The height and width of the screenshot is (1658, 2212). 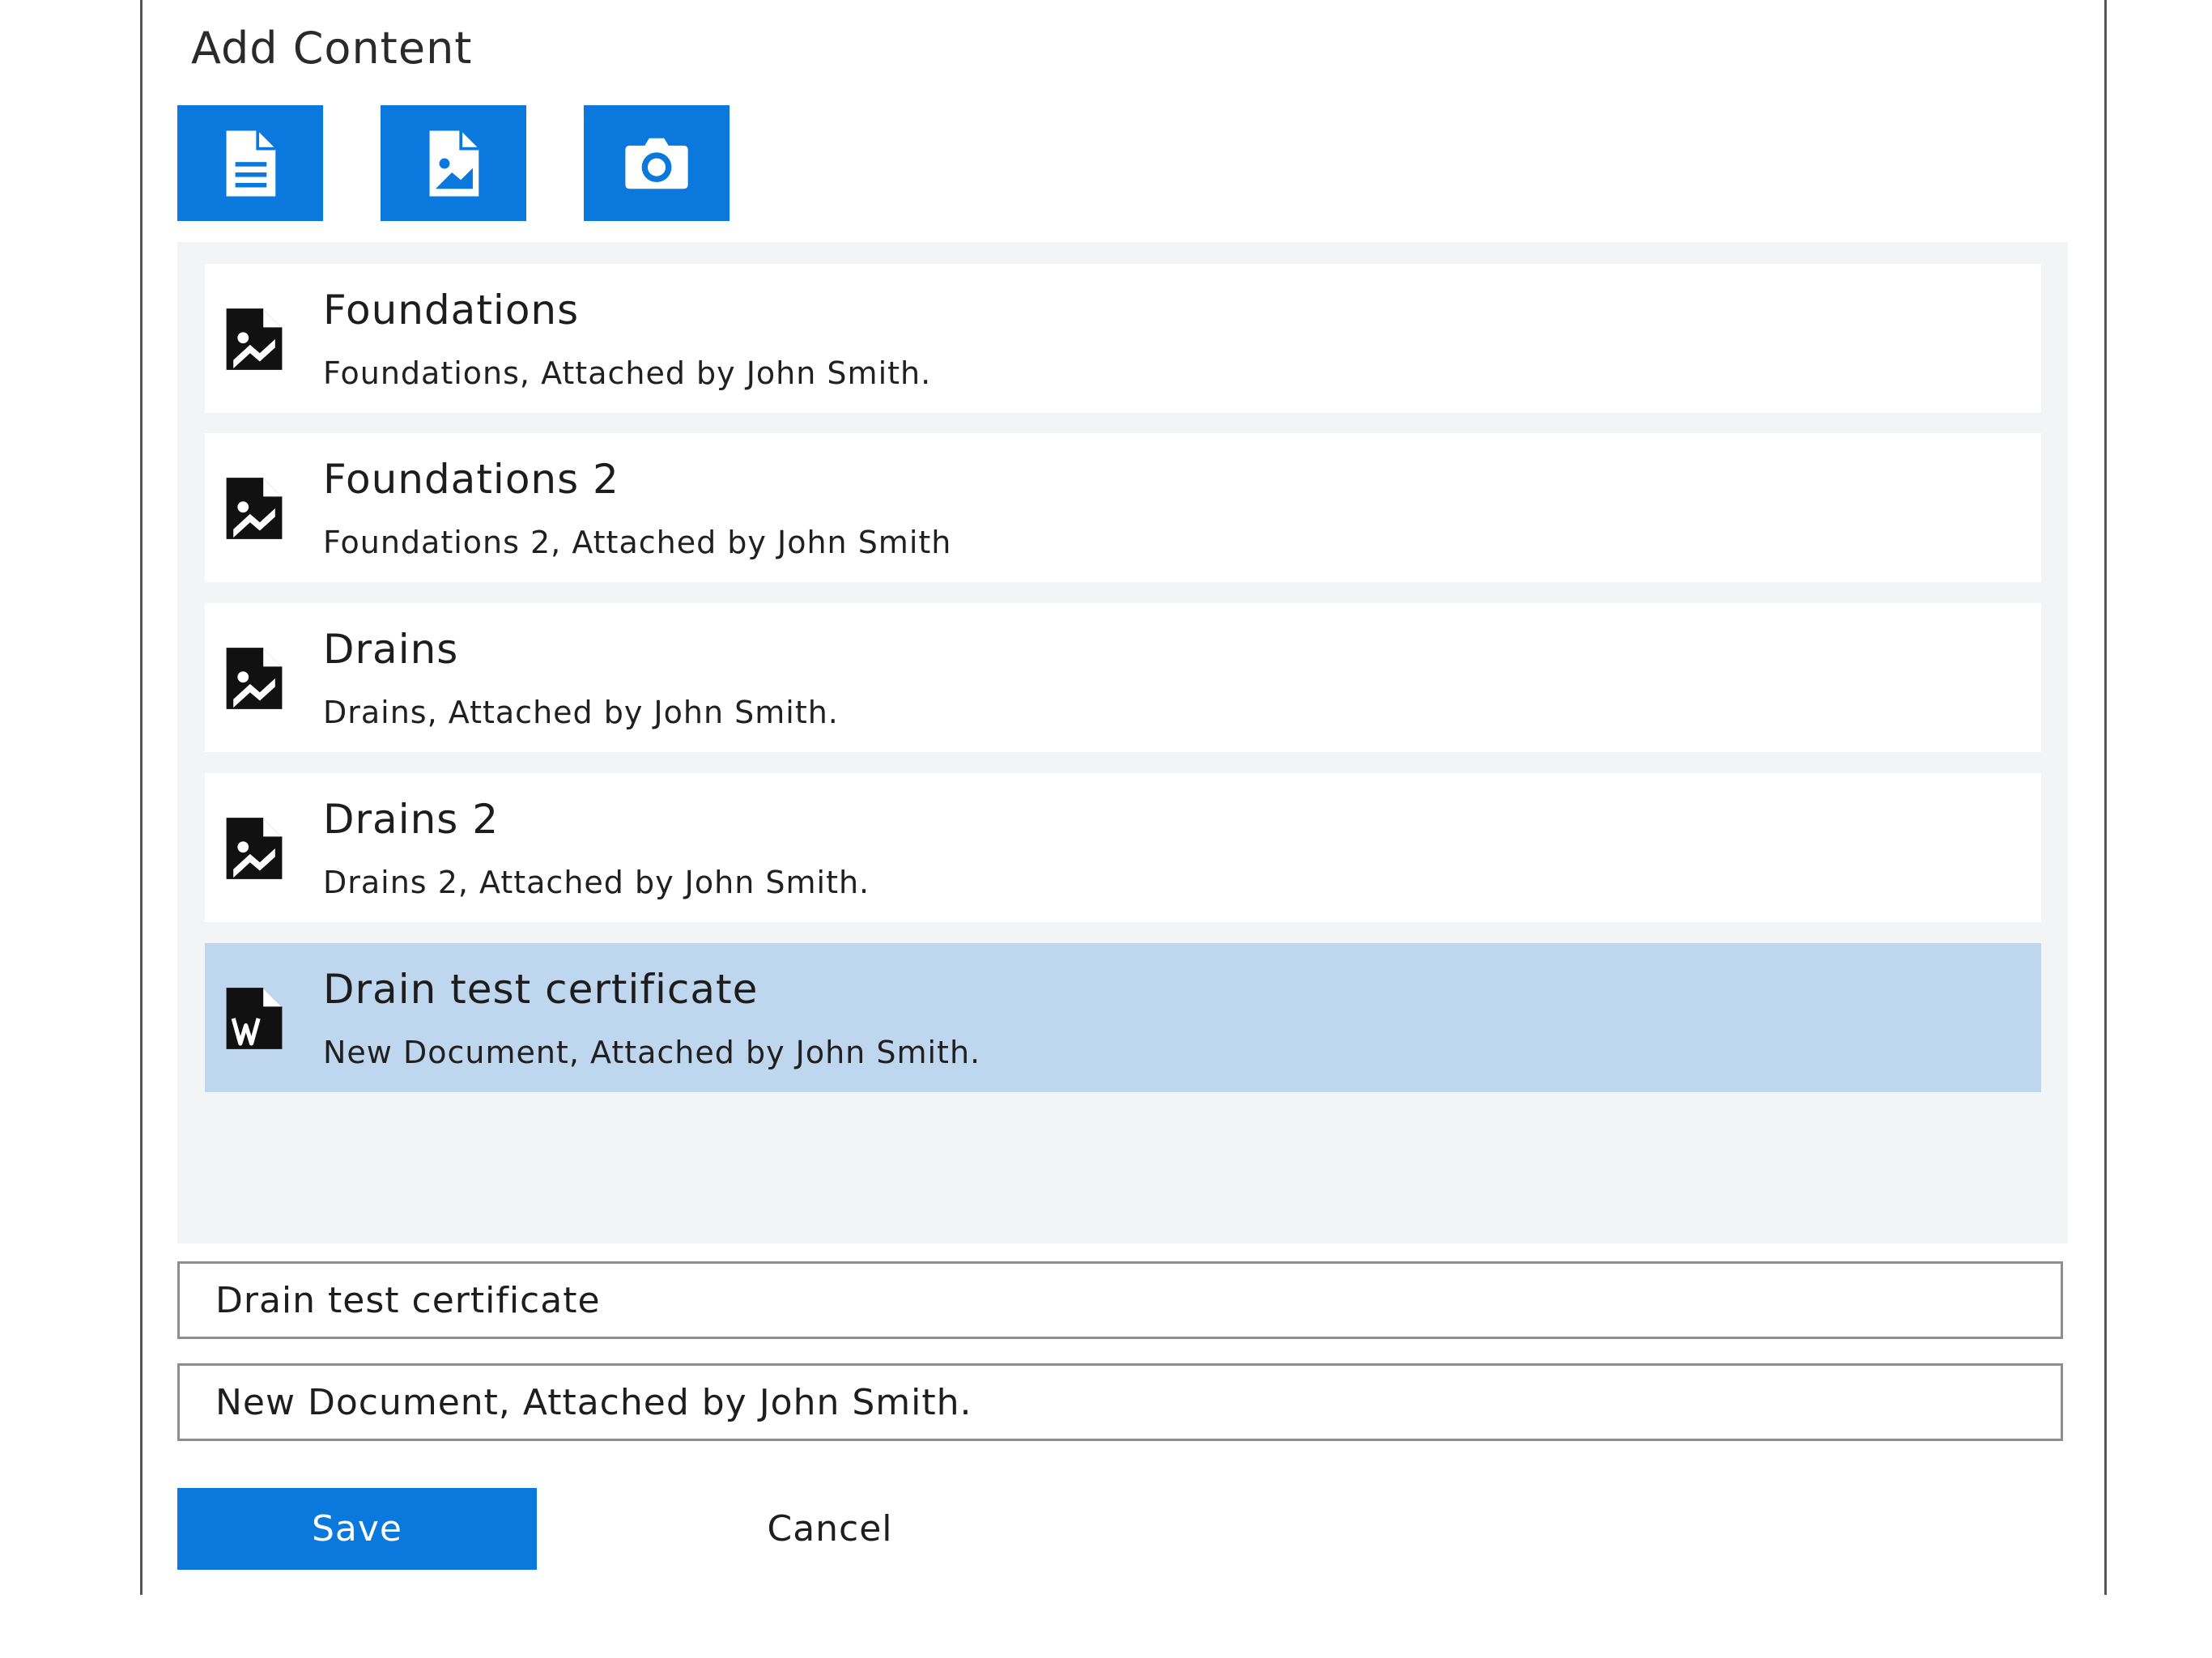 I want to click on list-item-title: Drains 2, so click(x=412, y=819).